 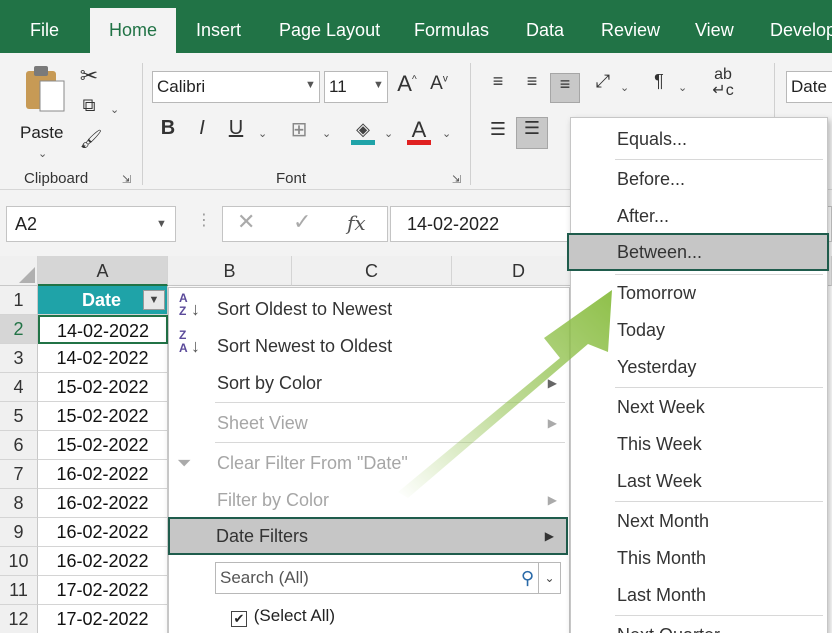 I want to click on font-name-select: Calibri, so click(x=236, y=87).